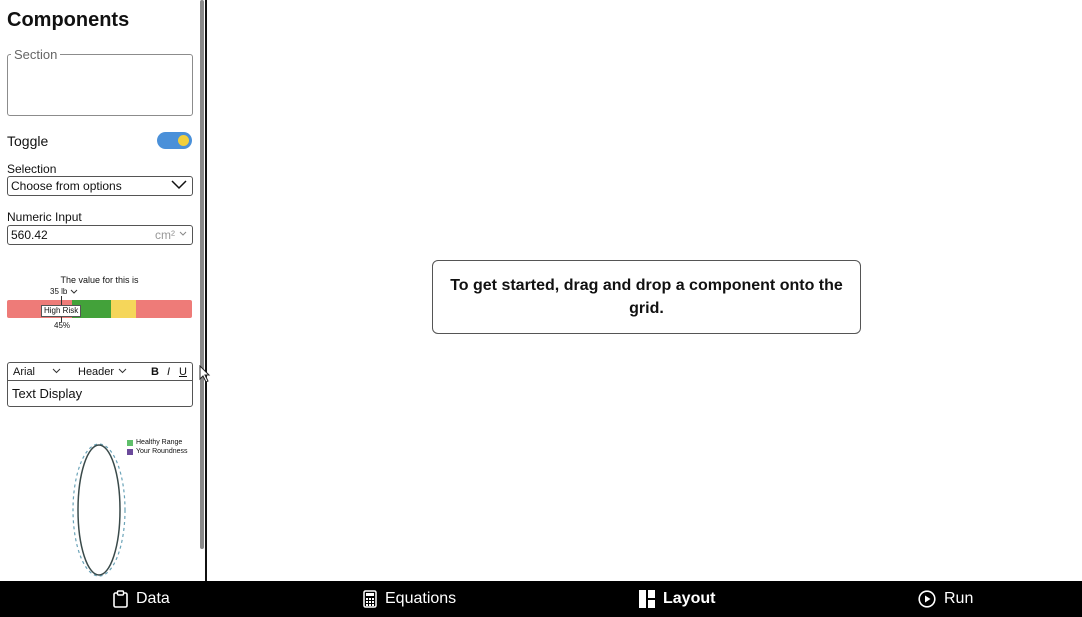 Image resolution: width=1082 pixels, height=617 pixels. I want to click on calculator-icon, so click(370, 599).